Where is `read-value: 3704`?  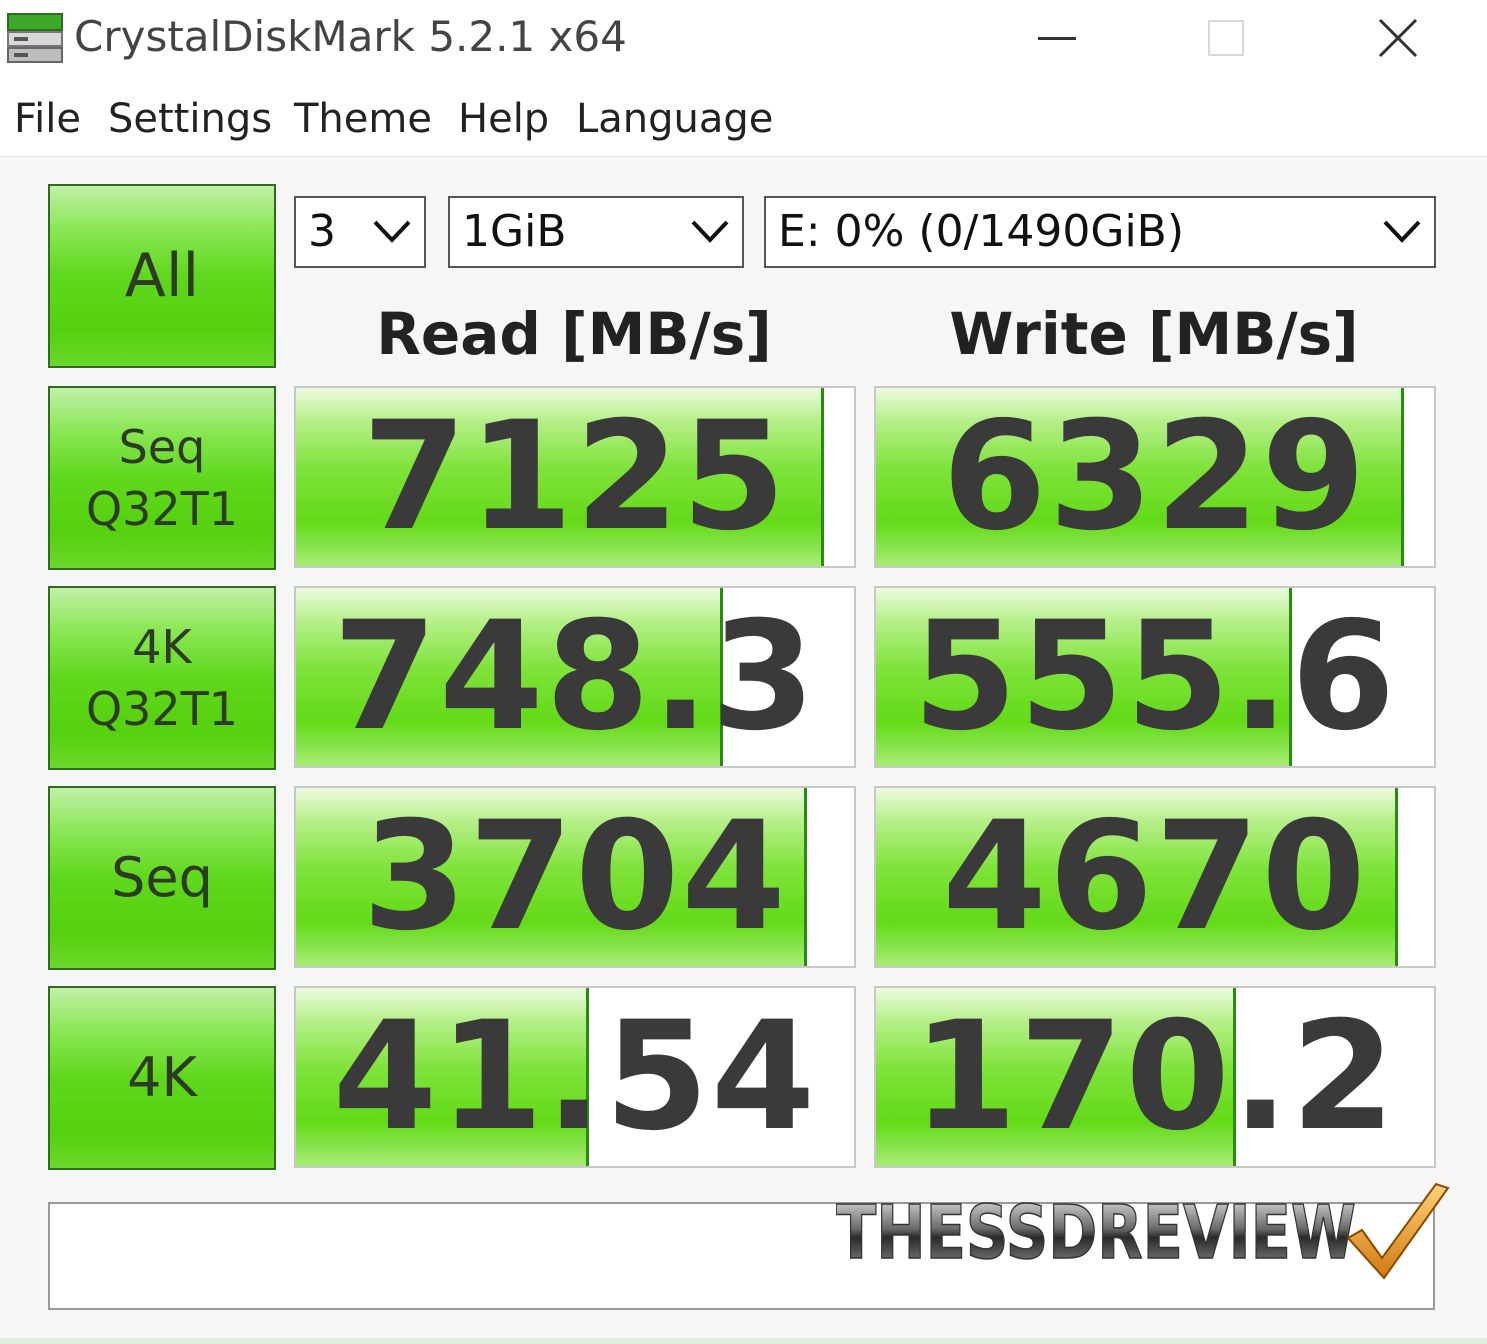 read-value: 3704 is located at coordinates (575, 877).